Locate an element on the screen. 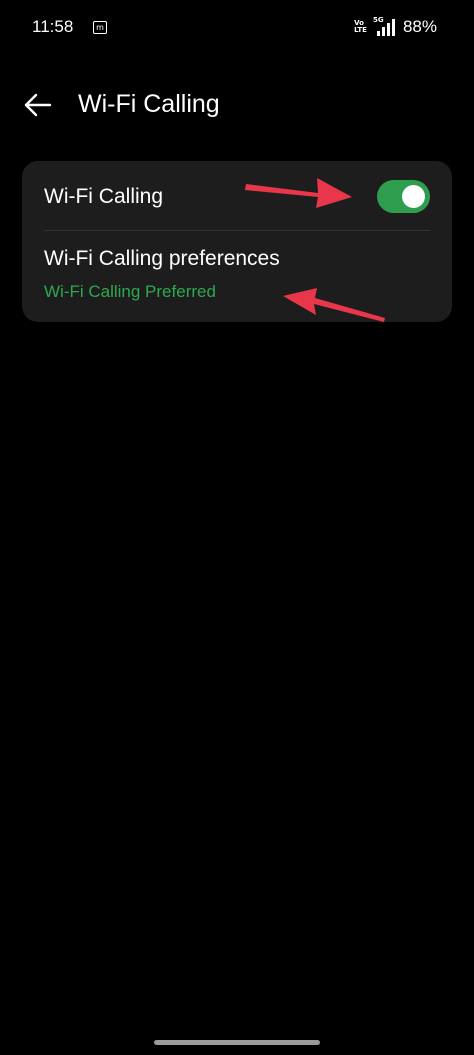  signal-icon: 5G is located at coordinates (384, 26).